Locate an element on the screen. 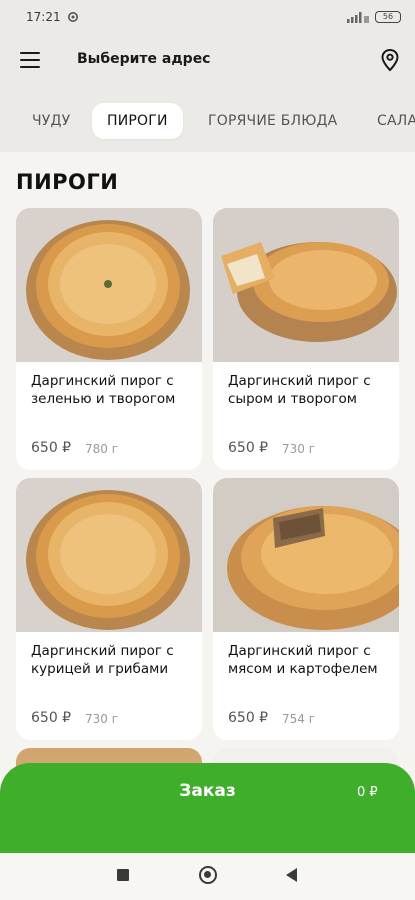 This screenshot has width=415, height=900. address-selector: Выберите адрес is located at coordinates (144, 59).